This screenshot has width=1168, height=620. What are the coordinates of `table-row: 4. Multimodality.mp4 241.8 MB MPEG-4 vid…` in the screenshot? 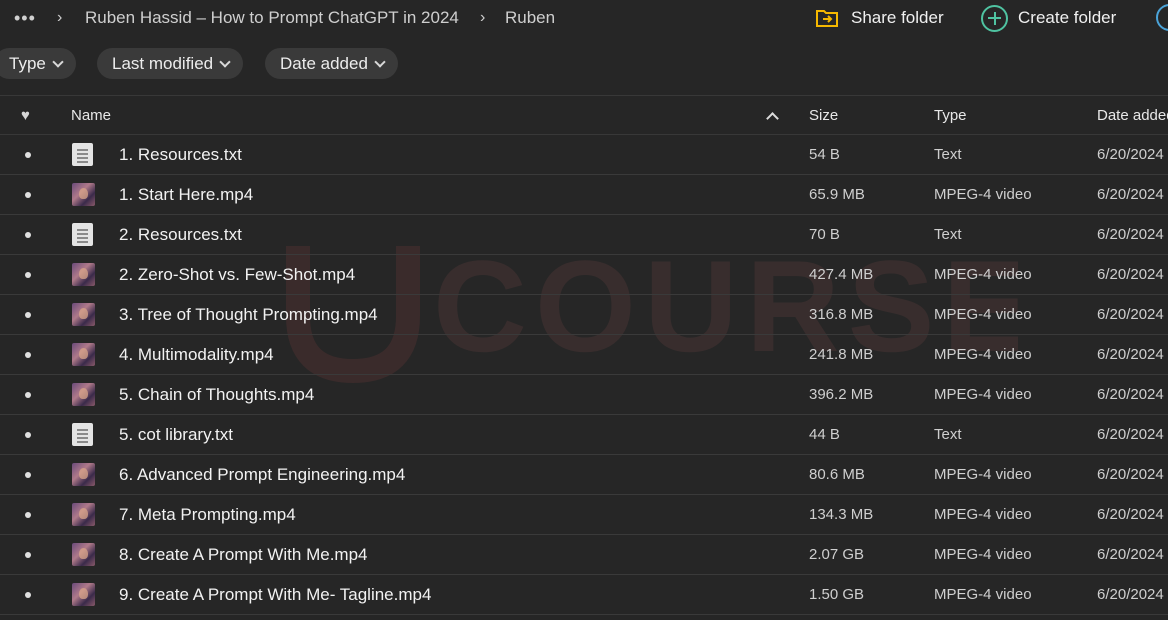 It's located at (584, 355).